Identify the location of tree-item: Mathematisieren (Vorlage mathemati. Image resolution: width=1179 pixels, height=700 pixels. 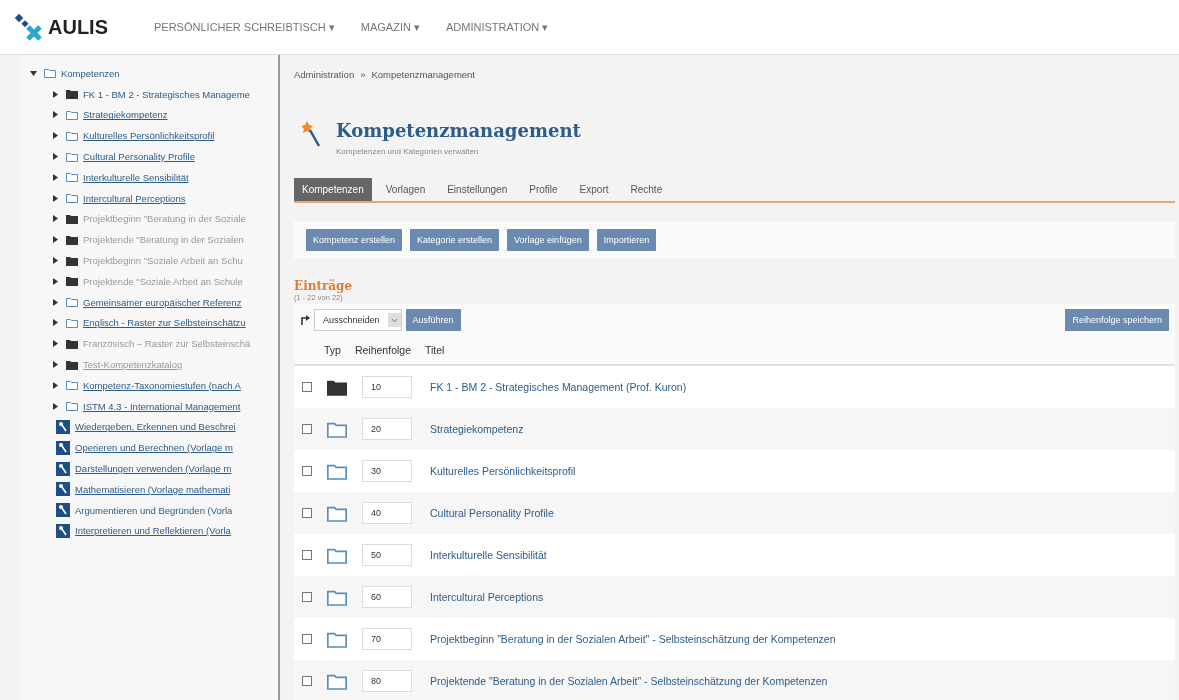
(153, 489).